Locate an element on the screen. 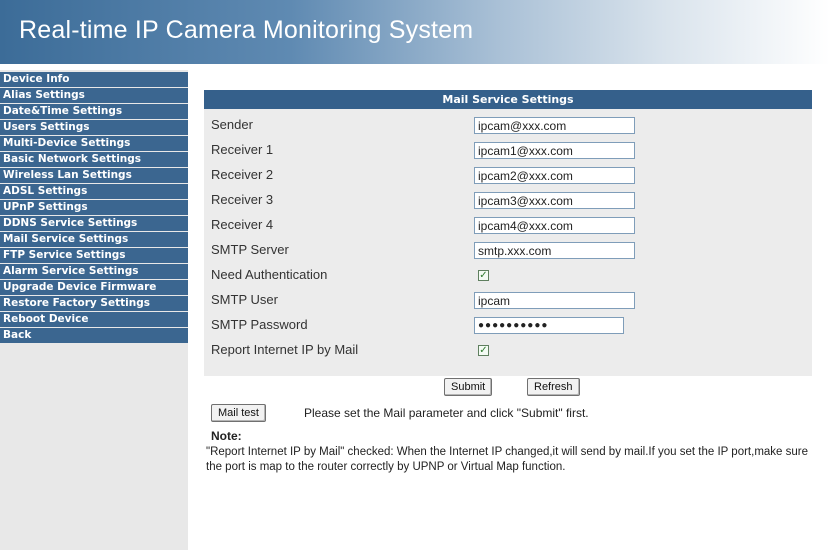 This screenshot has width=830, height=550. sidebar-item-alias-settings: Alias Settings is located at coordinates (94, 95).